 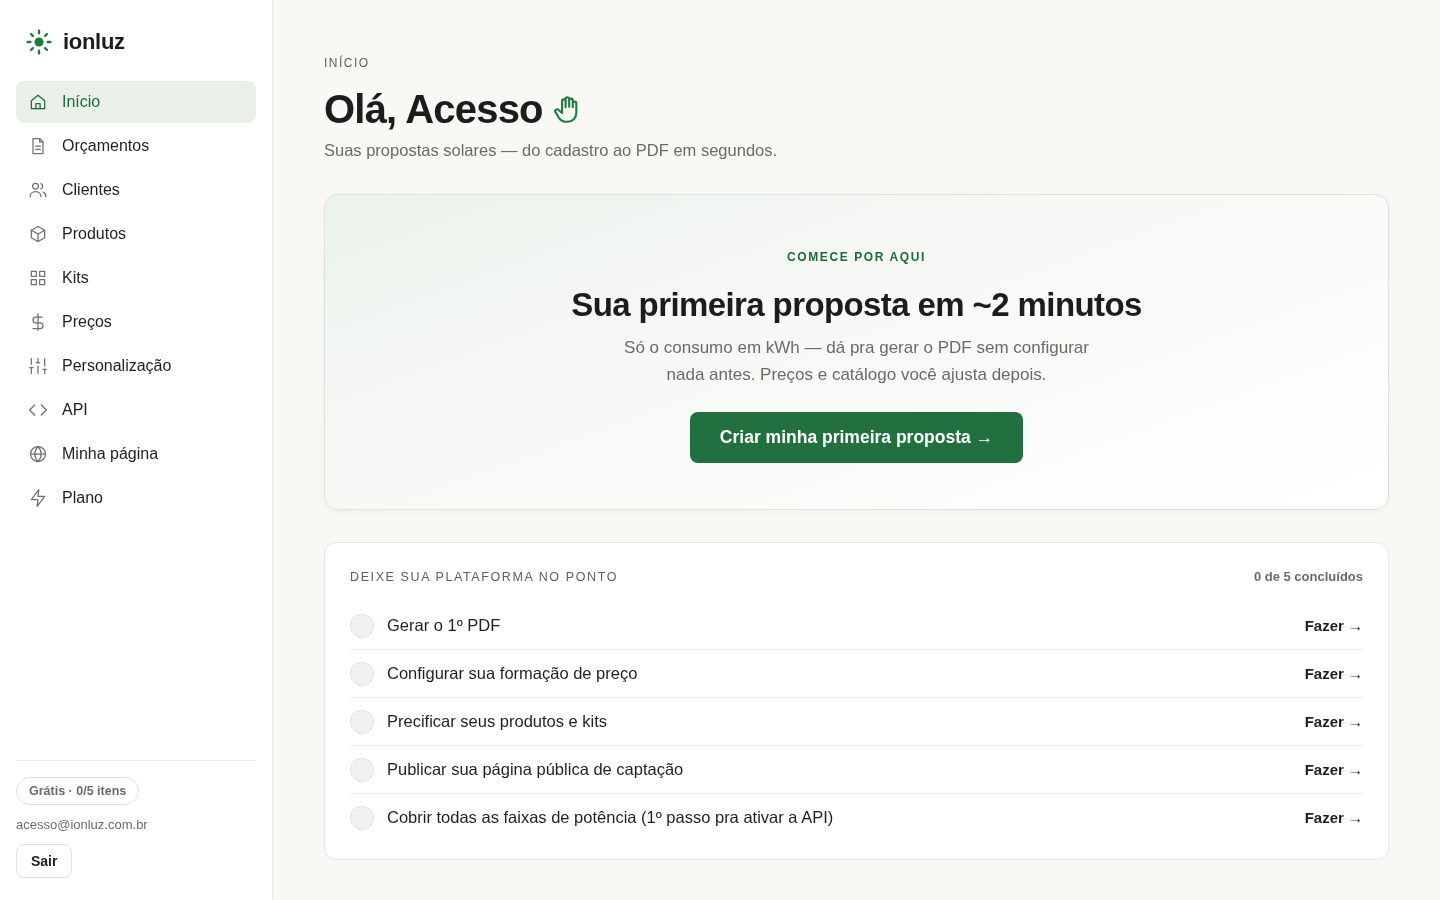 I want to click on create-proposal-button: Criar minha primeira proposta →, so click(x=856, y=437).